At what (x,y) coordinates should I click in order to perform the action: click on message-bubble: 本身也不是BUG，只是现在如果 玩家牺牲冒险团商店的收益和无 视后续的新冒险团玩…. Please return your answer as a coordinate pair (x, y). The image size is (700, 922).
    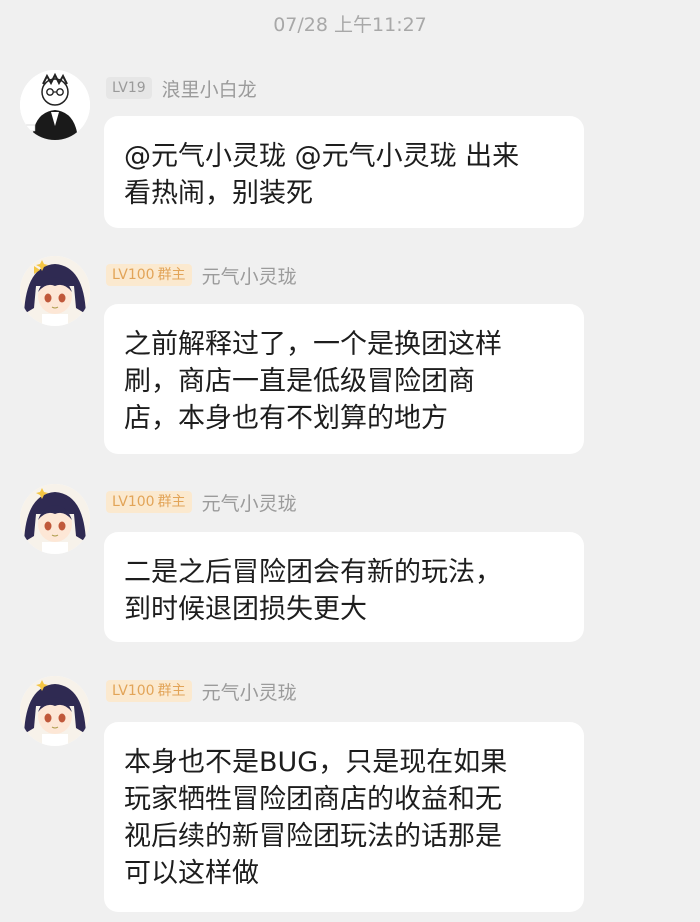
    Looking at the image, I should click on (344, 817).